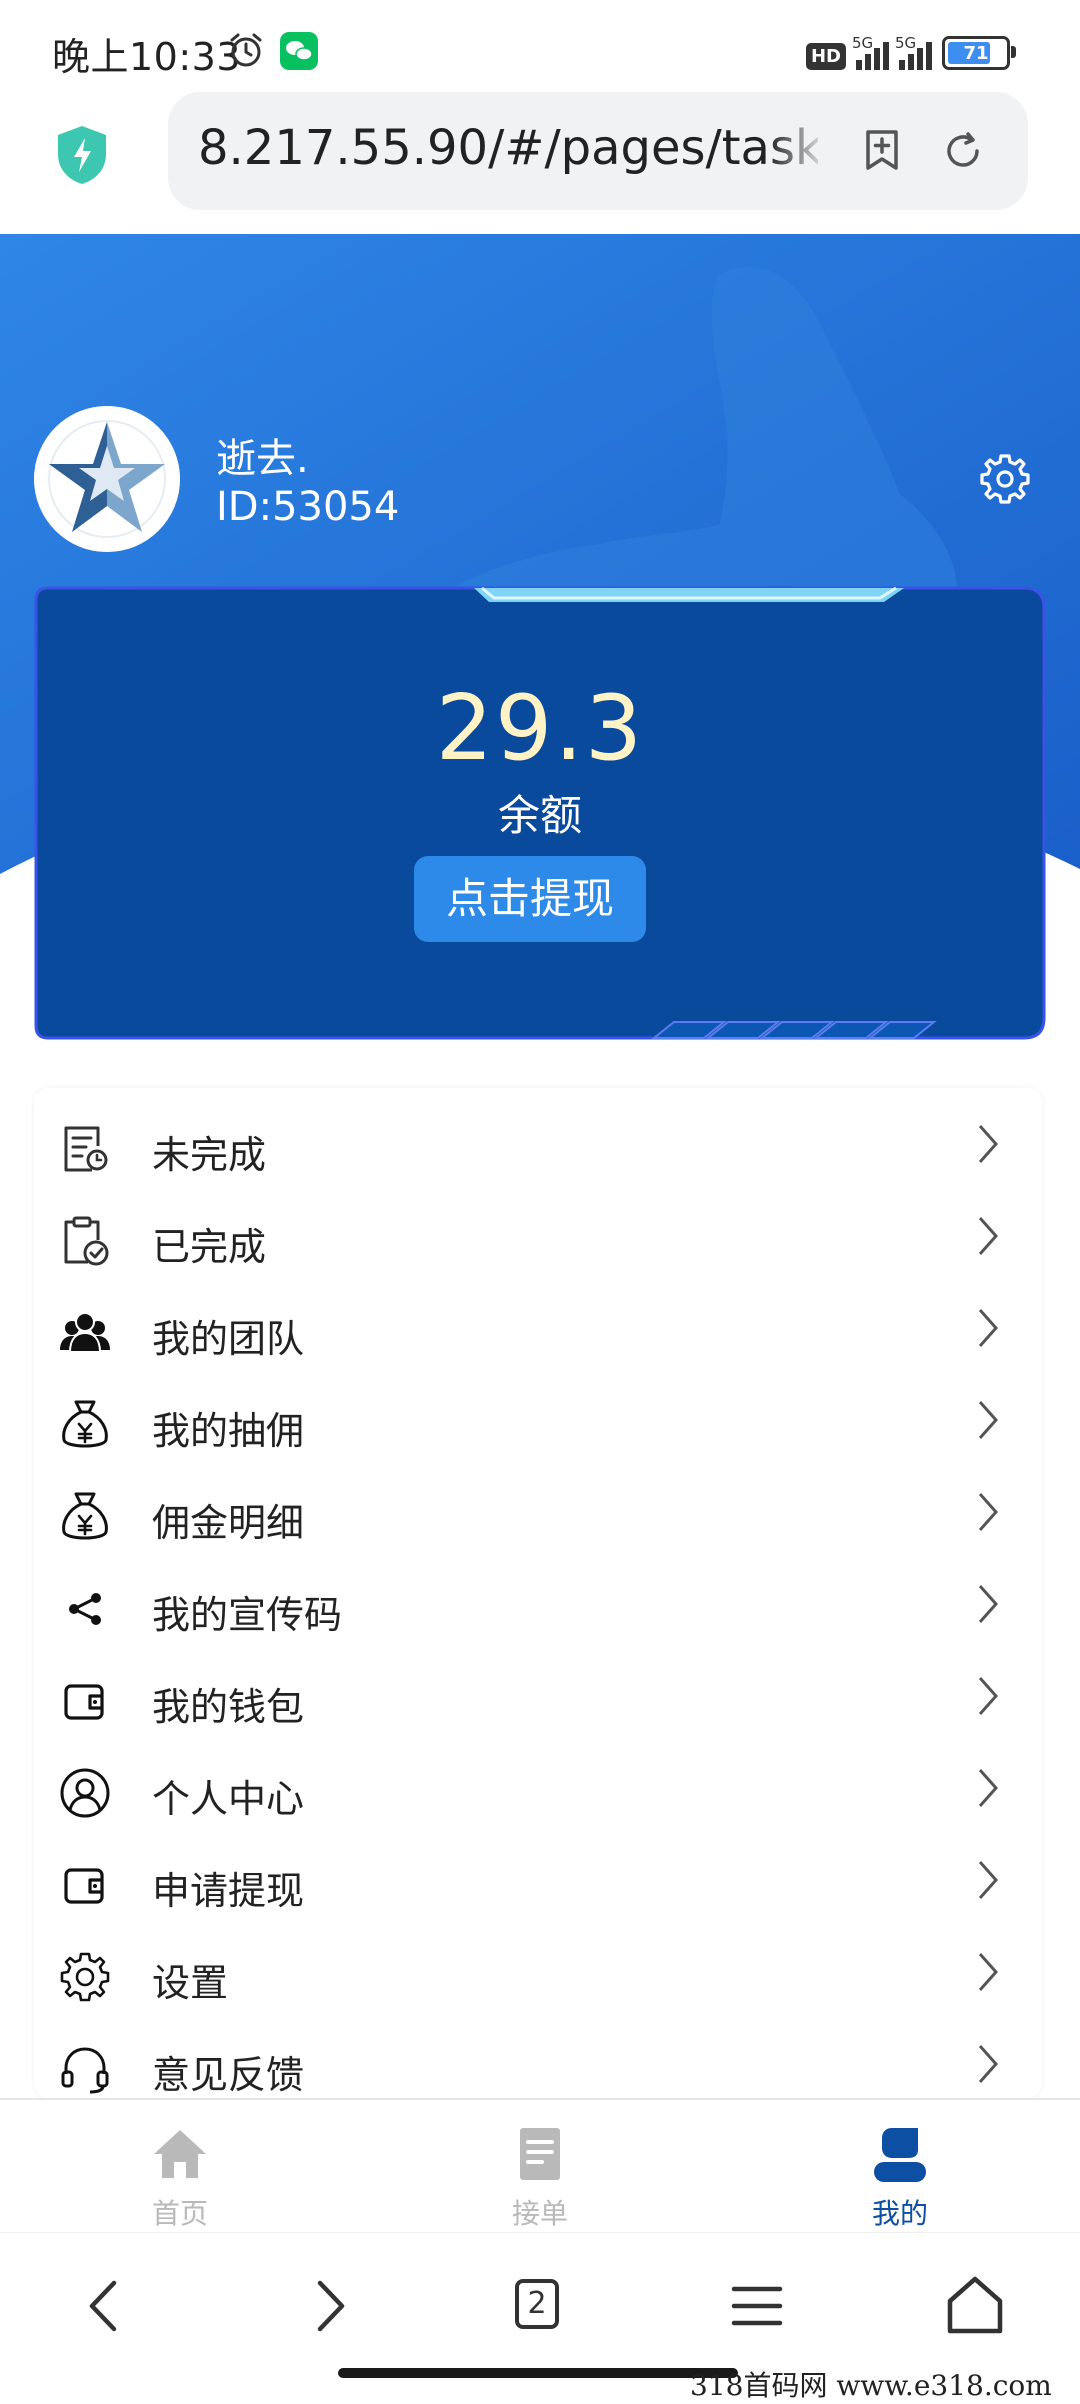 This screenshot has width=1080, height=2404. What do you see at coordinates (871, 2385) in the screenshot?
I see `watermark-text: 318首码网 www.e318.com` at bounding box center [871, 2385].